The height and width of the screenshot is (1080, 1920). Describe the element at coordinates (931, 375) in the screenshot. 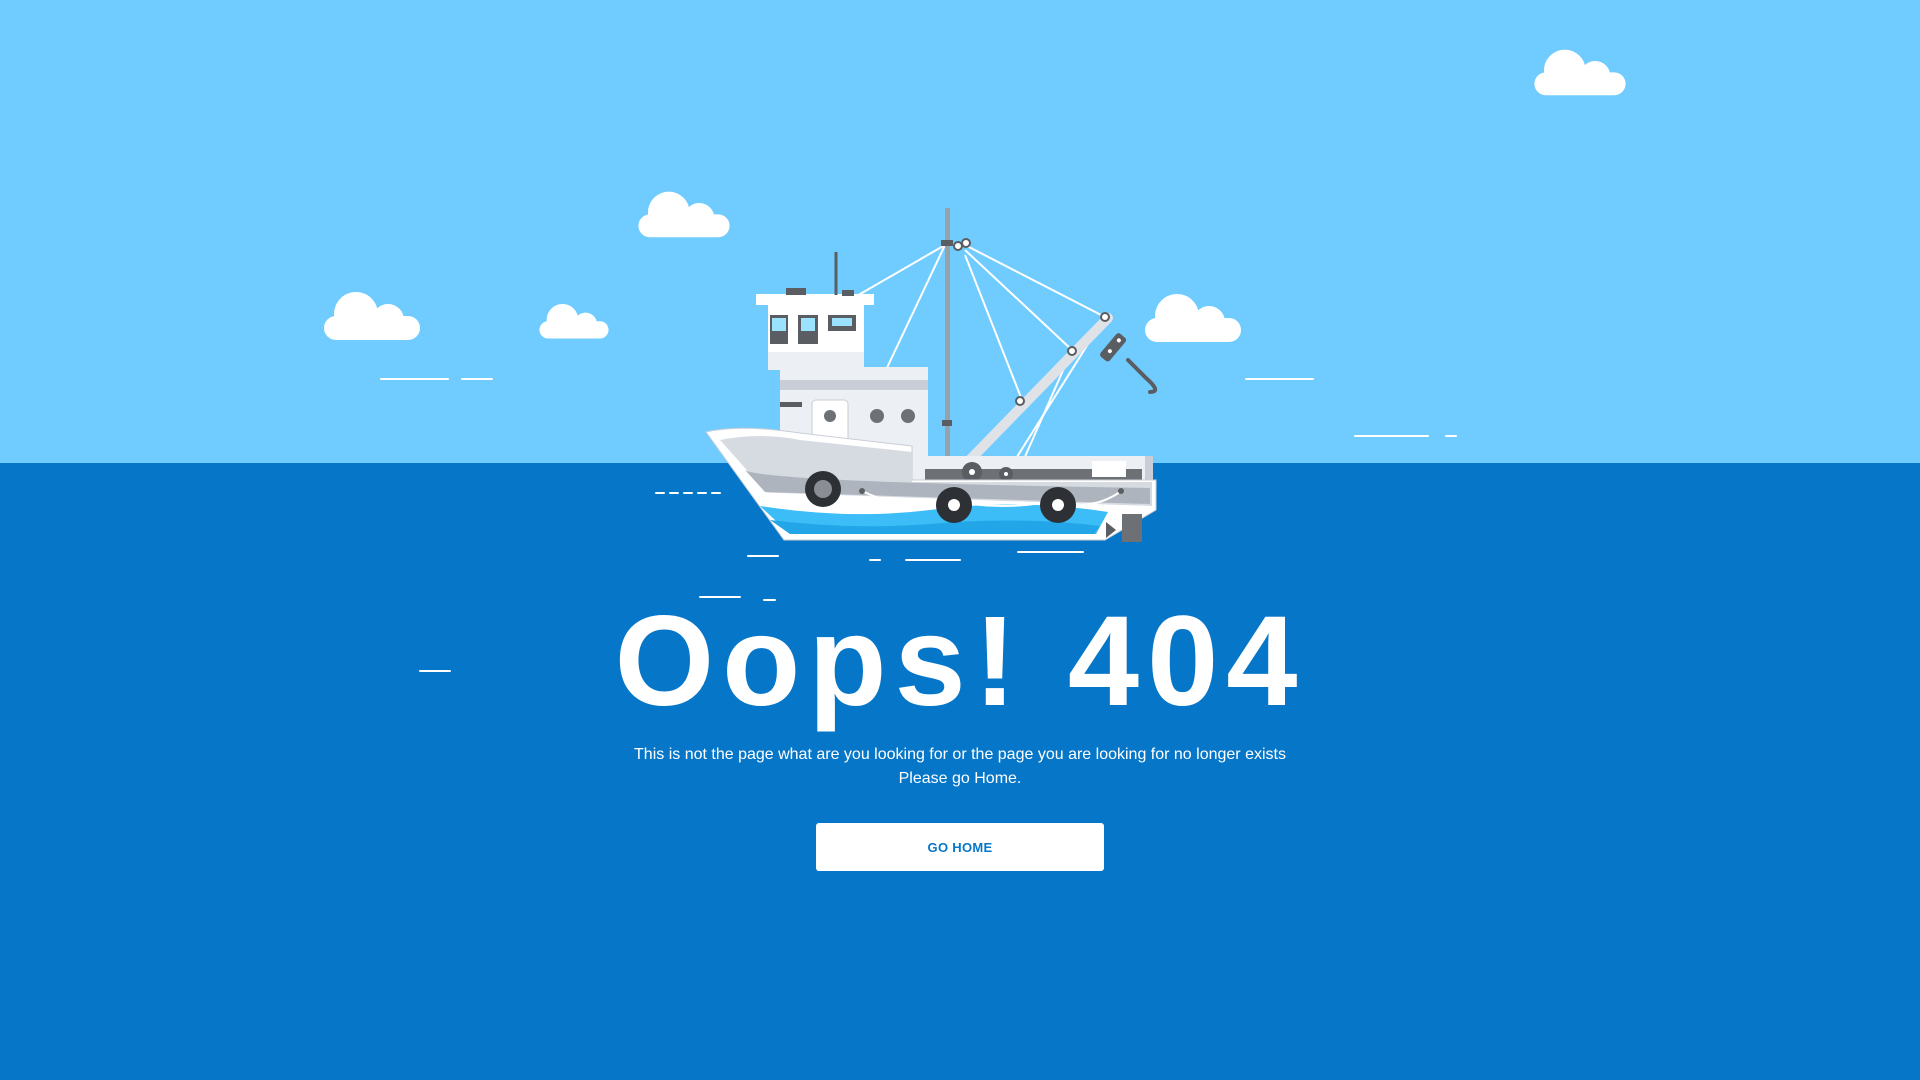

I see `fishing-boat-icon` at that location.